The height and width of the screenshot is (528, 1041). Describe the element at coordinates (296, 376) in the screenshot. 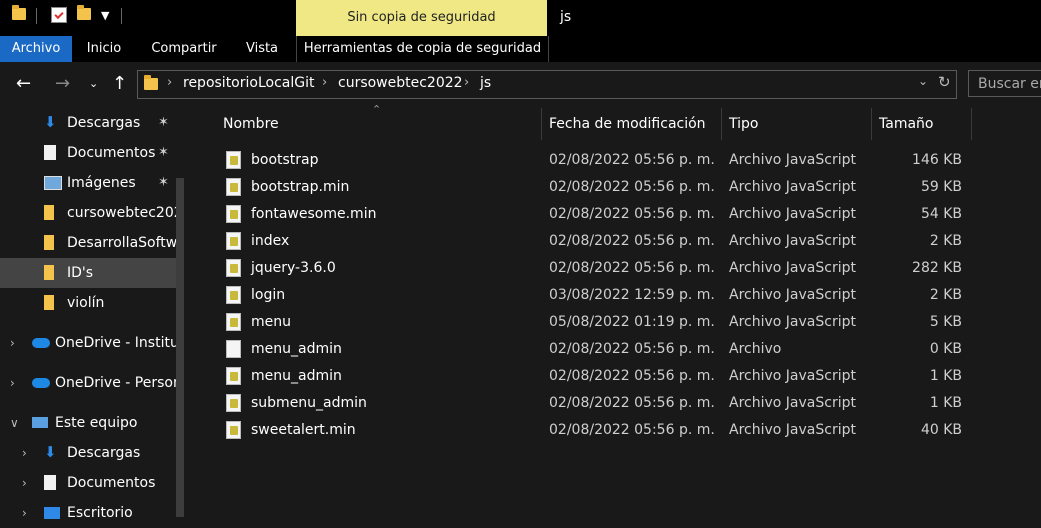

I see `file-name: menu_admin` at that location.